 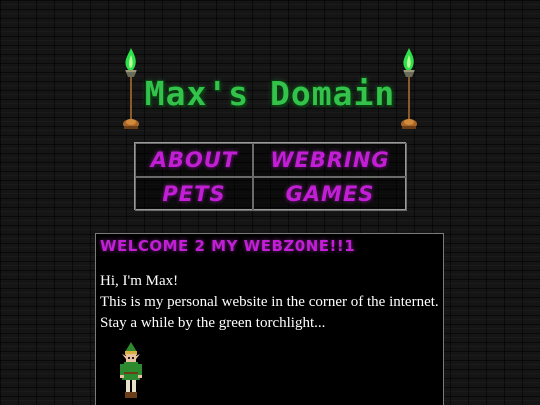 I want to click on nav-menu: ABOUT WEBRING PETS GAMES, so click(x=270, y=176).